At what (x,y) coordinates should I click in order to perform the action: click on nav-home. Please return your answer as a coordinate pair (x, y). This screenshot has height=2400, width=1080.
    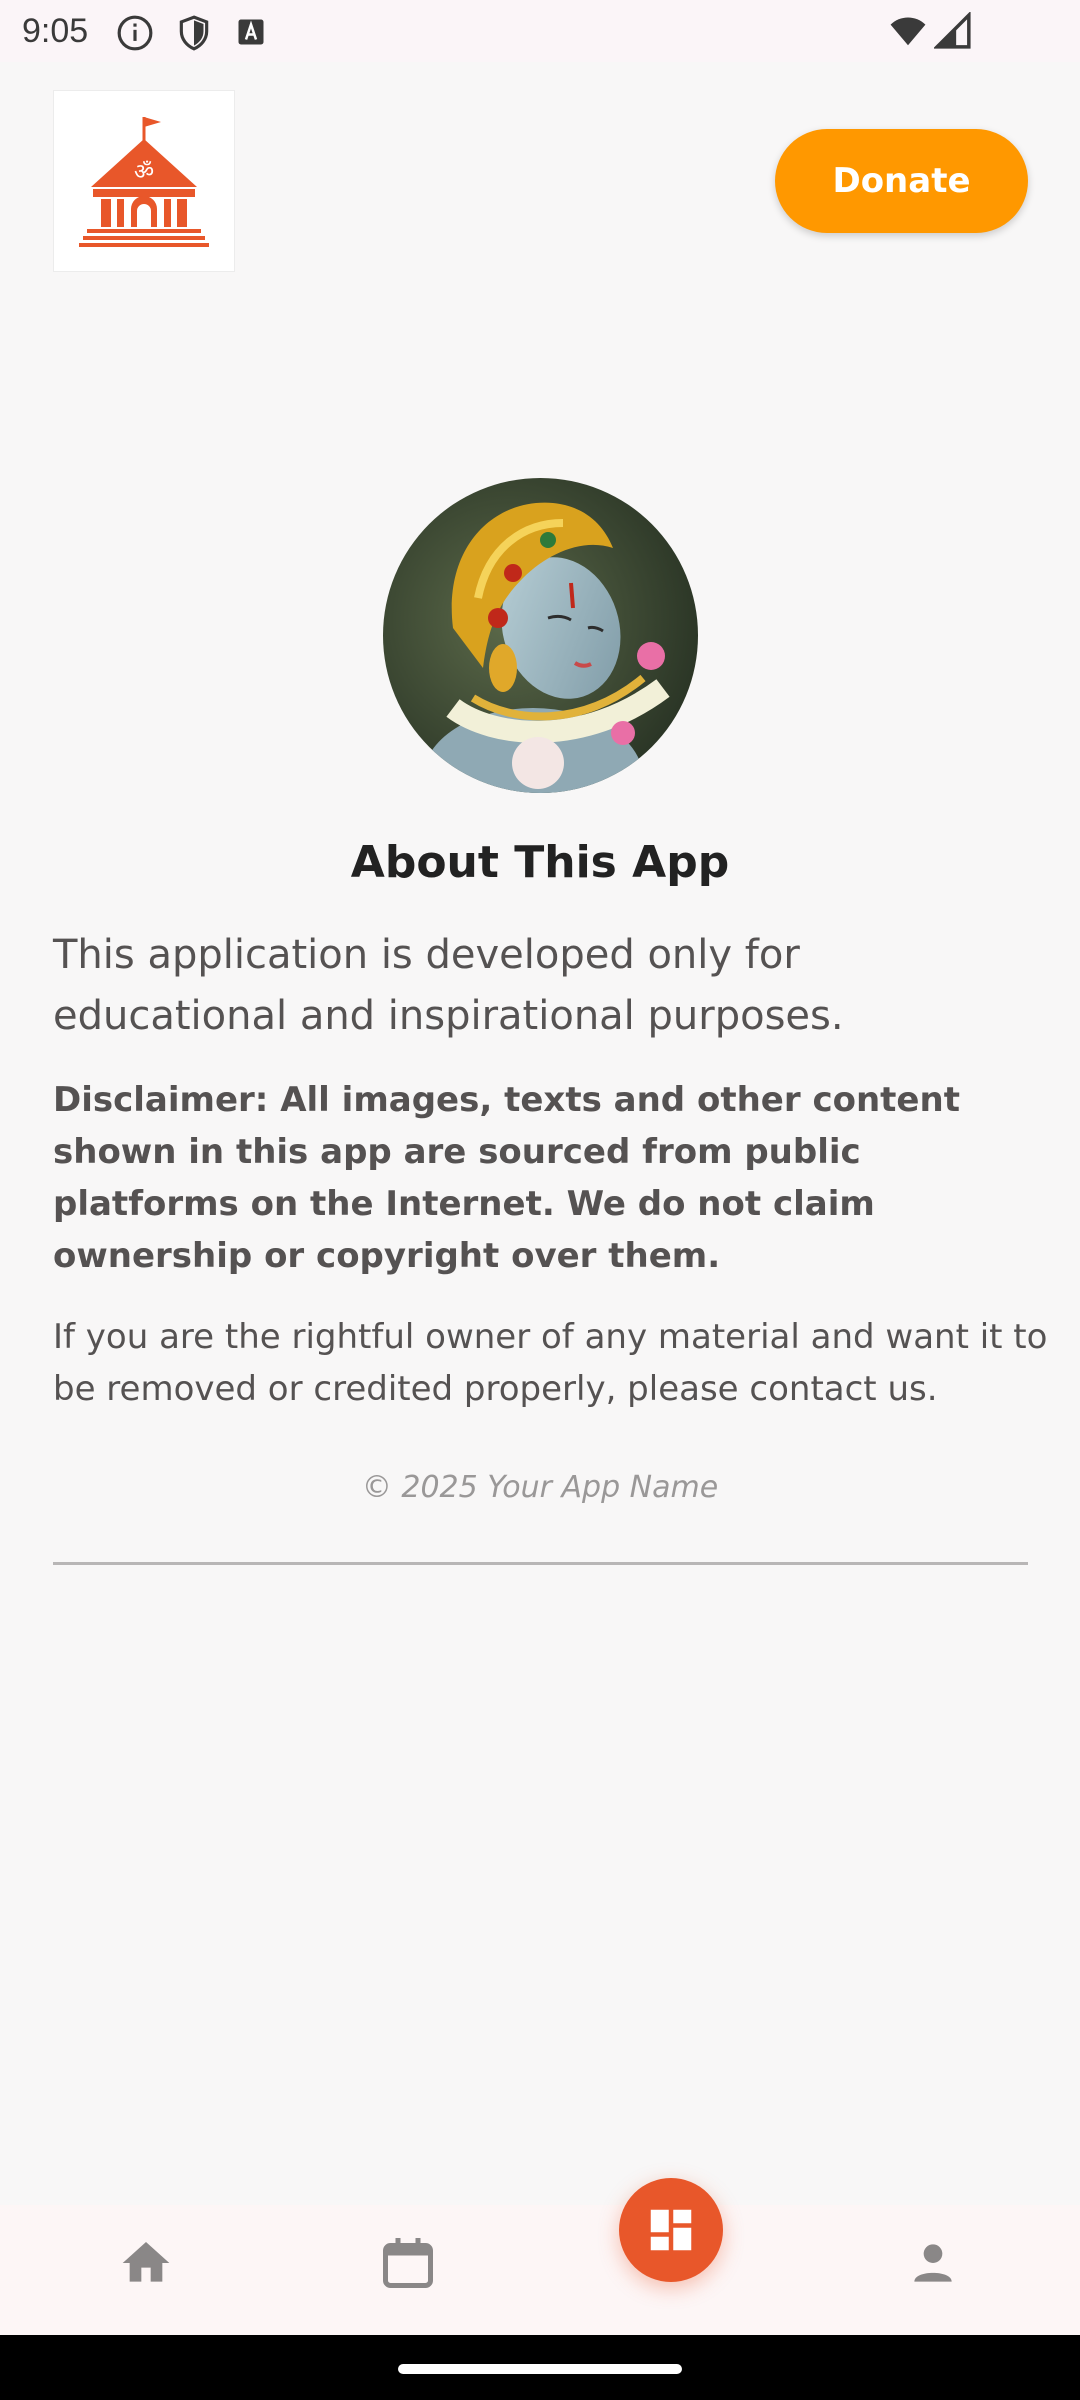
    Looking at the image, I should click on (146, 2263).